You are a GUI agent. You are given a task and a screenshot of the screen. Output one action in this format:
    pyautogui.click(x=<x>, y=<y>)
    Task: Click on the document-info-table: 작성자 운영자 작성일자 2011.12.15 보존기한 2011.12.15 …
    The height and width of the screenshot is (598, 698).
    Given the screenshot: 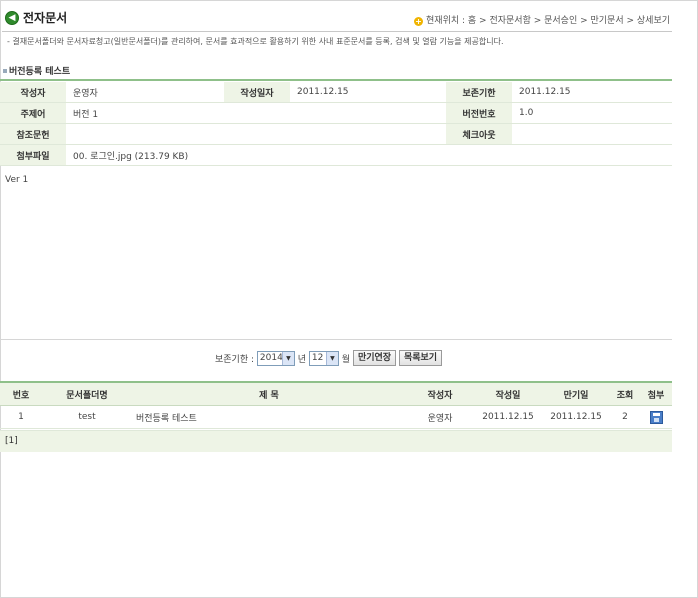 What is the action you would take?
    pyautogui.click(x=336, y=124)
    